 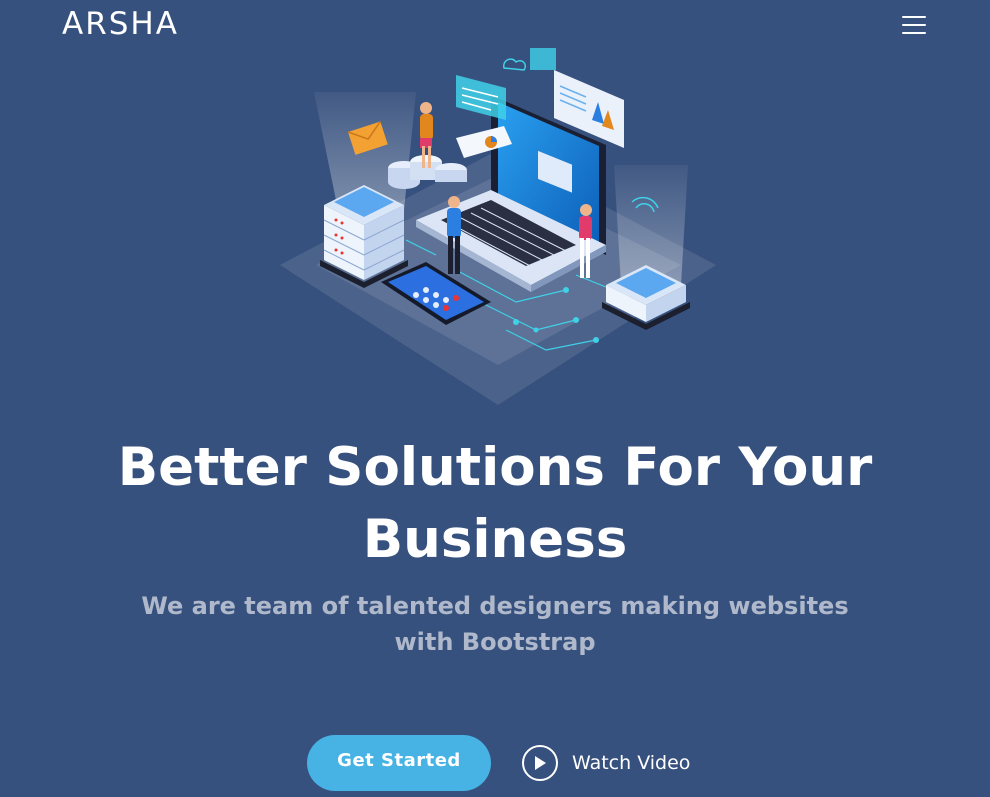 What do you see at coordinates (540, 763) in the screenshot?
I see `play-circle-icon` at bounding box center [540, 763].